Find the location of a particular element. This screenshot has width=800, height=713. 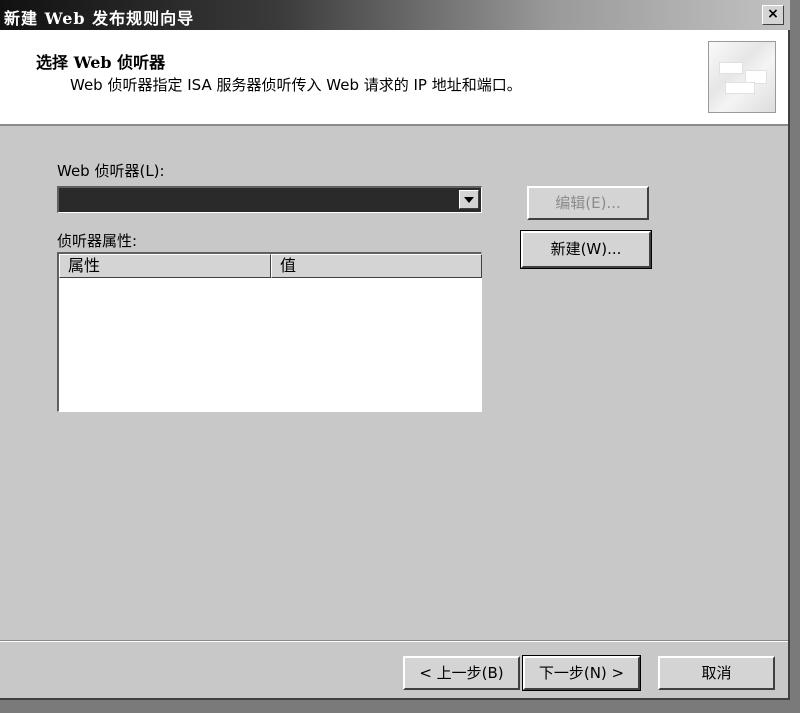

column-header-value: 值 is located at coordinates (376, 266).